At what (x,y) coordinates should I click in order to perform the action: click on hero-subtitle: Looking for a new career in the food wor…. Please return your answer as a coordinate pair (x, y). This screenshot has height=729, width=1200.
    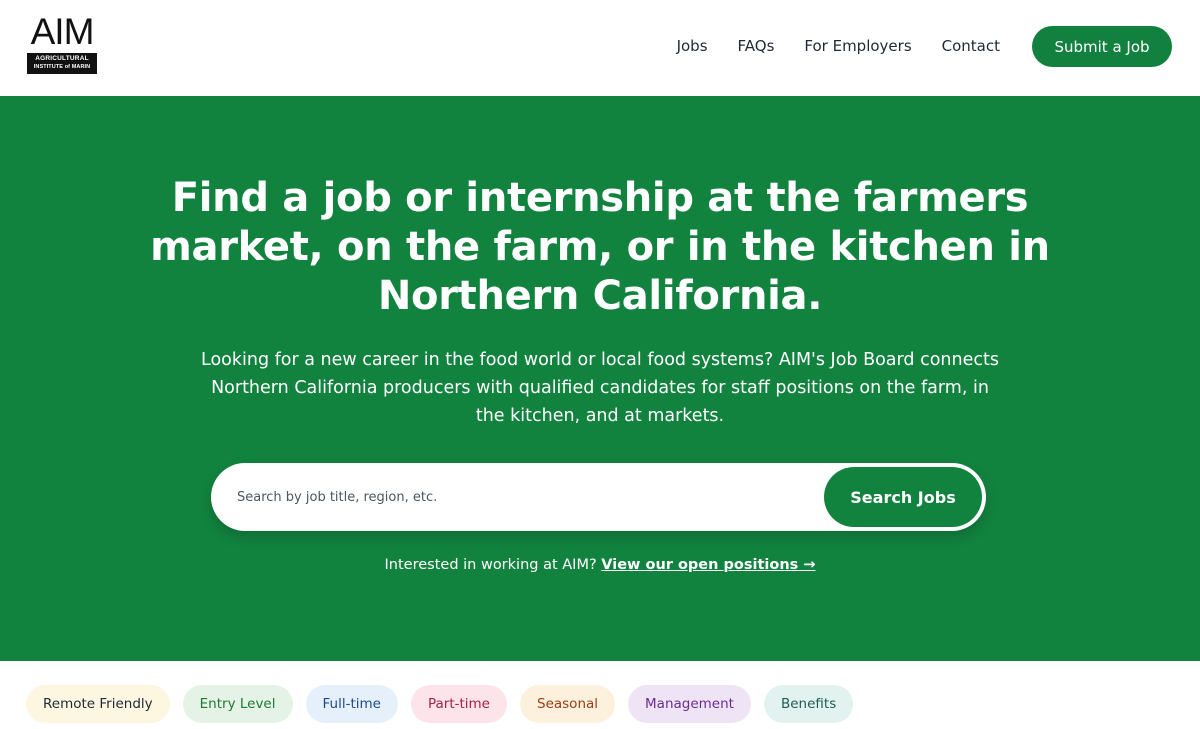
    Looking at the image, I should click on (600, 388).